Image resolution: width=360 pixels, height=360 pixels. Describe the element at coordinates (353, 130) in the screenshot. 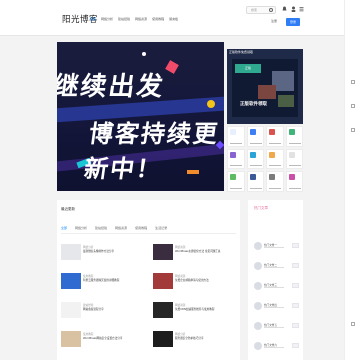

I see `qrcode-icon` at that location.